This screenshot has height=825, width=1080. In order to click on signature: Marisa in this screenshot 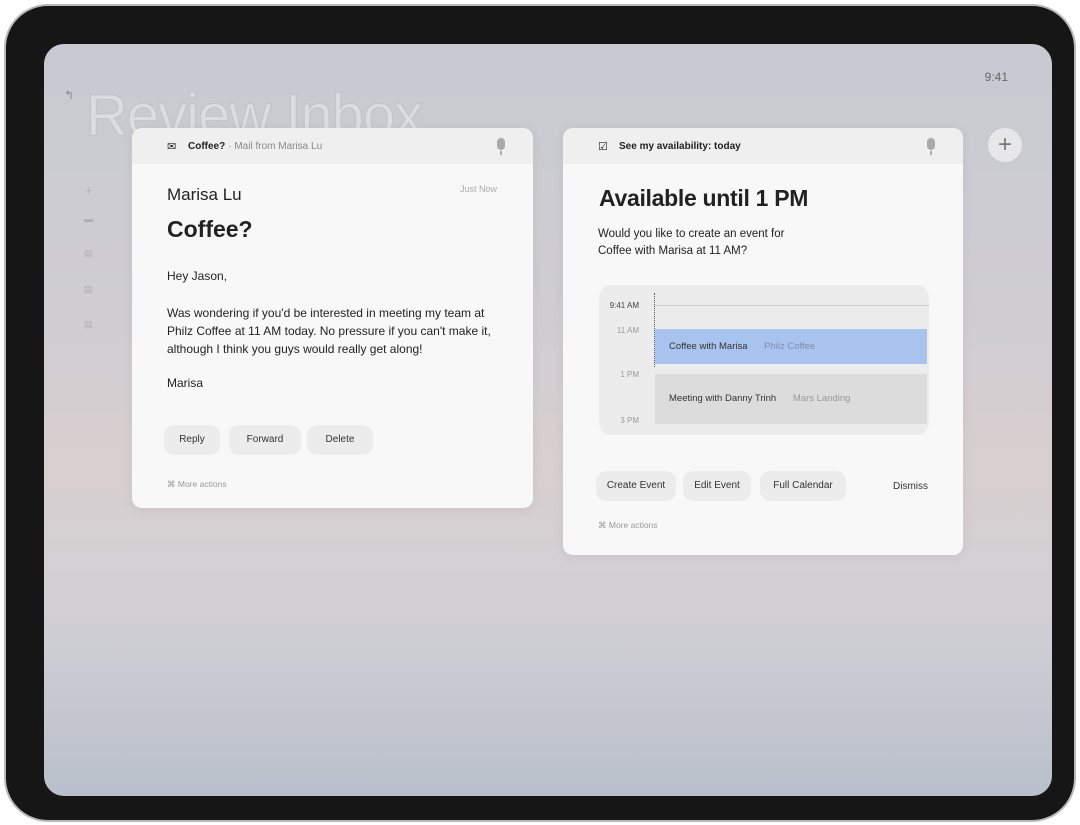, I will do `click(185, 383)`.